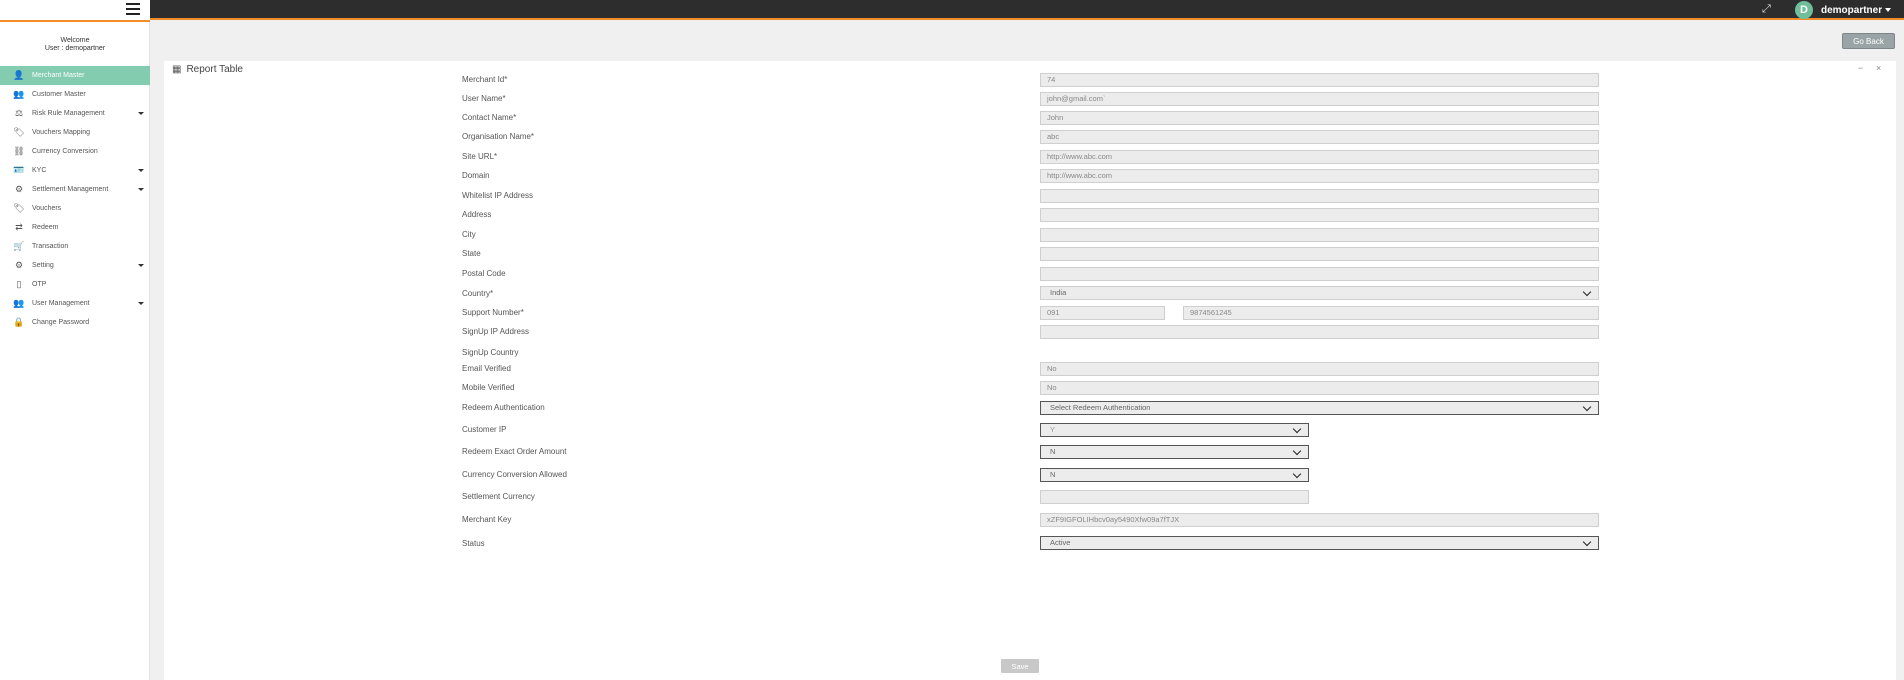  Describe the element at coordinates (43, 265) in the screenshot. I see `sidebar-item-label: Setting` at that location.